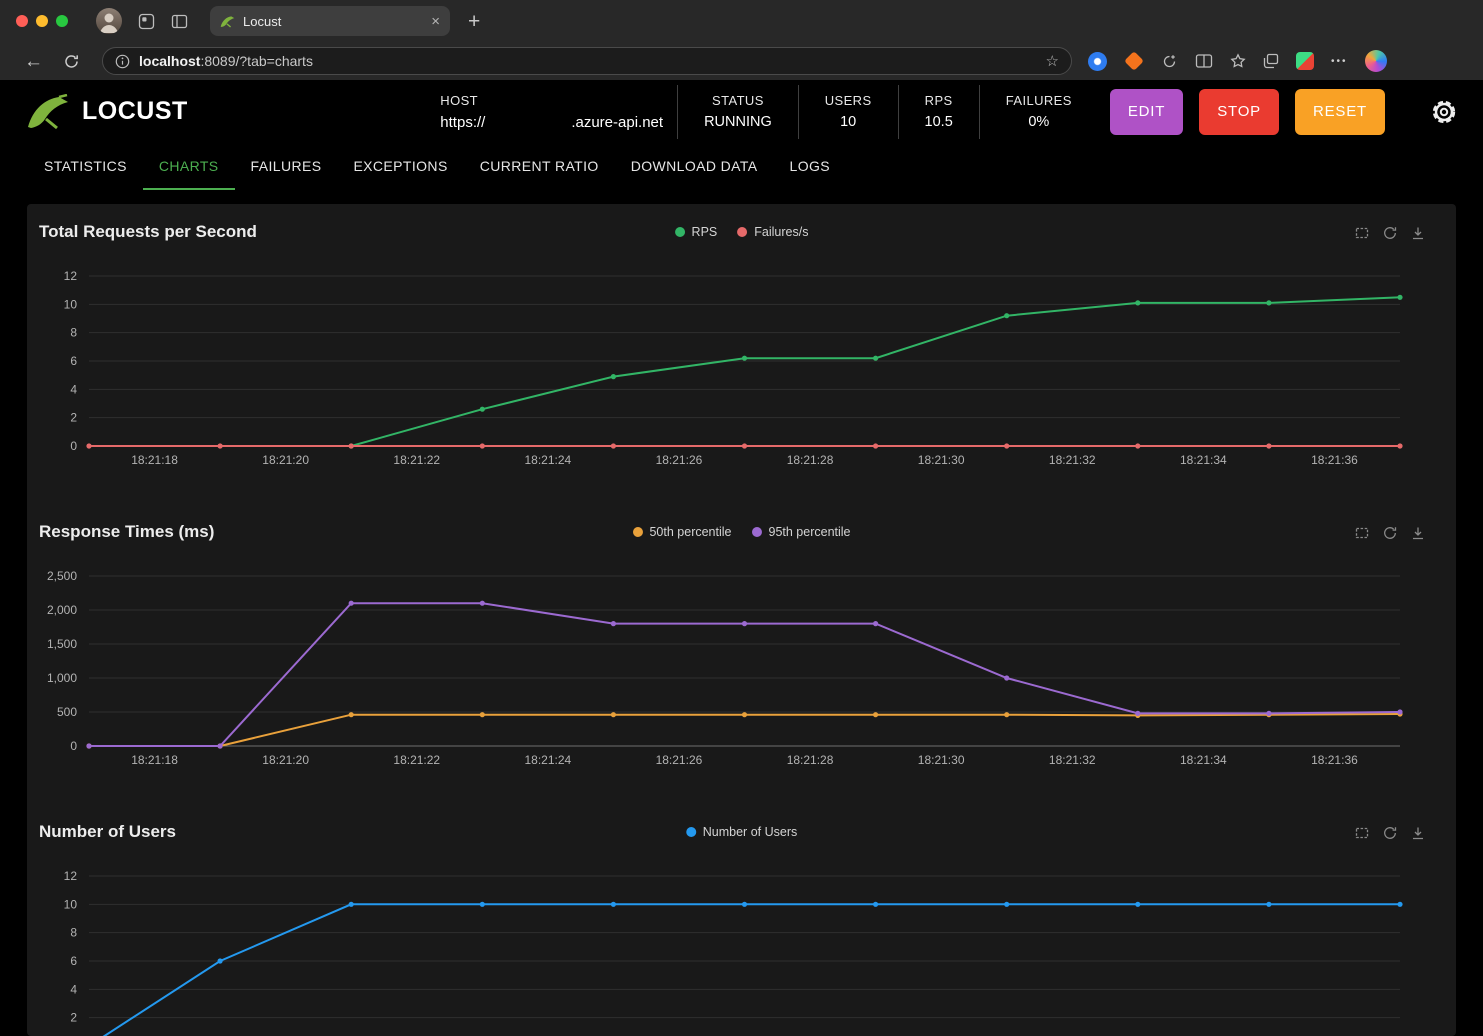 The height and width of the screenshot is (1036, 1483). What do you see at coordinates (62, 576) in the screenshot?
I see `svg-text: 2,500` at bounding box center [62, 576].